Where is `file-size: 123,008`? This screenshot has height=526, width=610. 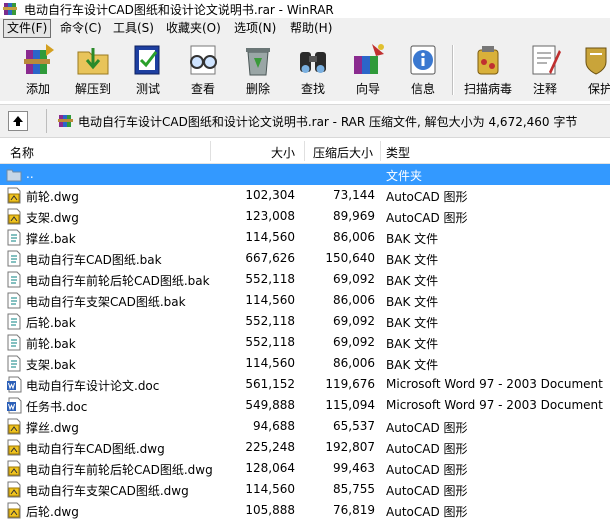 file-size: 123,008 is located at coordinates (270, 216).